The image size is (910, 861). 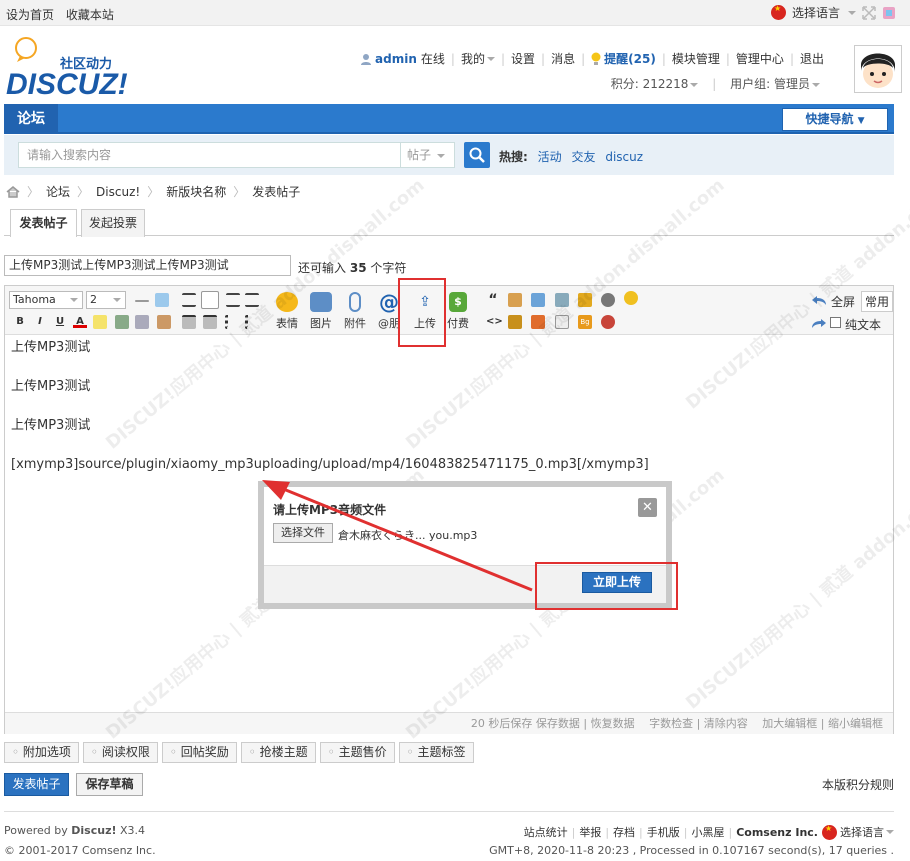 I want to click on size-select: 2, so click(x=106, y=300).